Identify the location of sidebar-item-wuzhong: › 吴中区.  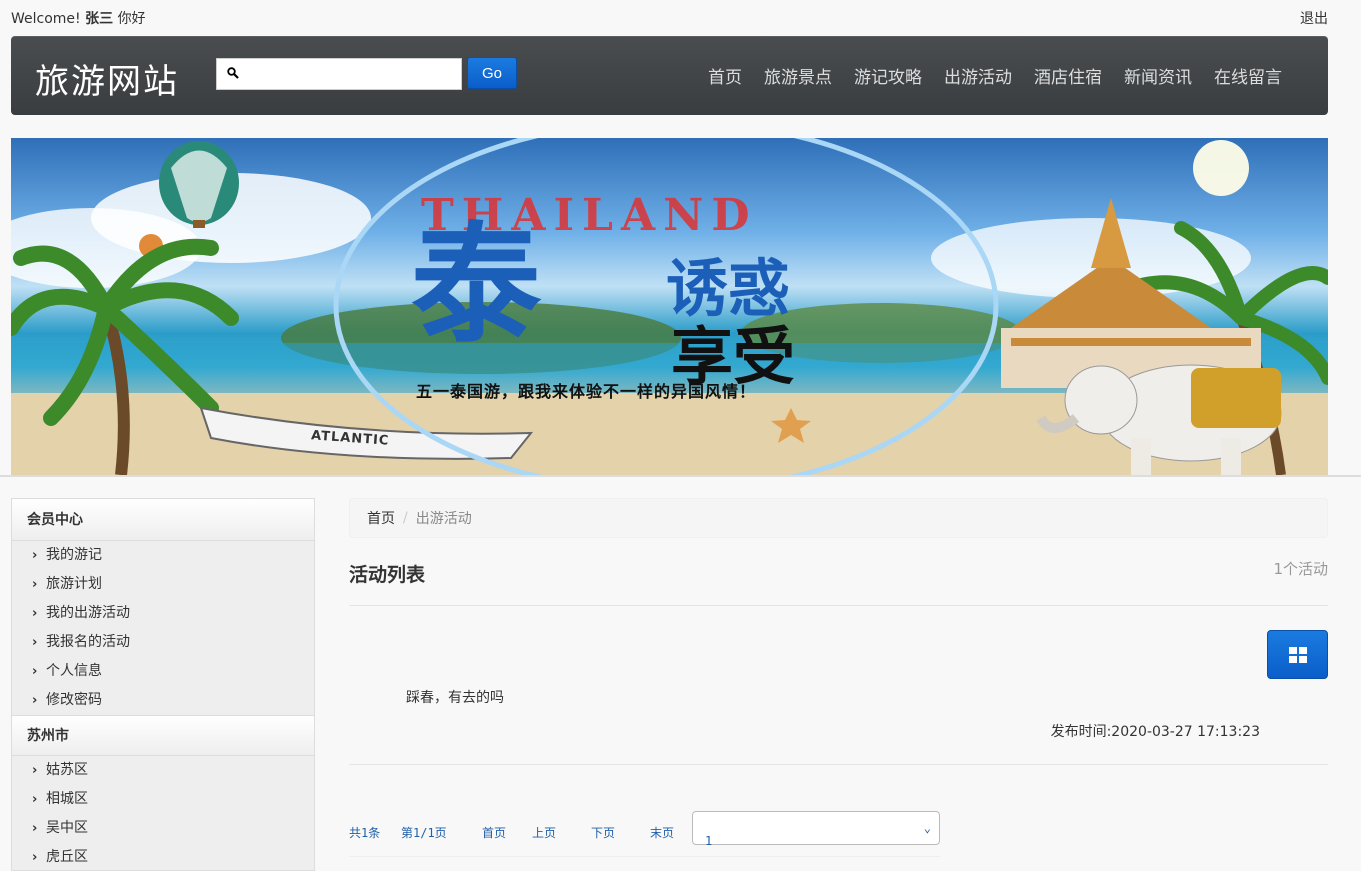
(163, 828).